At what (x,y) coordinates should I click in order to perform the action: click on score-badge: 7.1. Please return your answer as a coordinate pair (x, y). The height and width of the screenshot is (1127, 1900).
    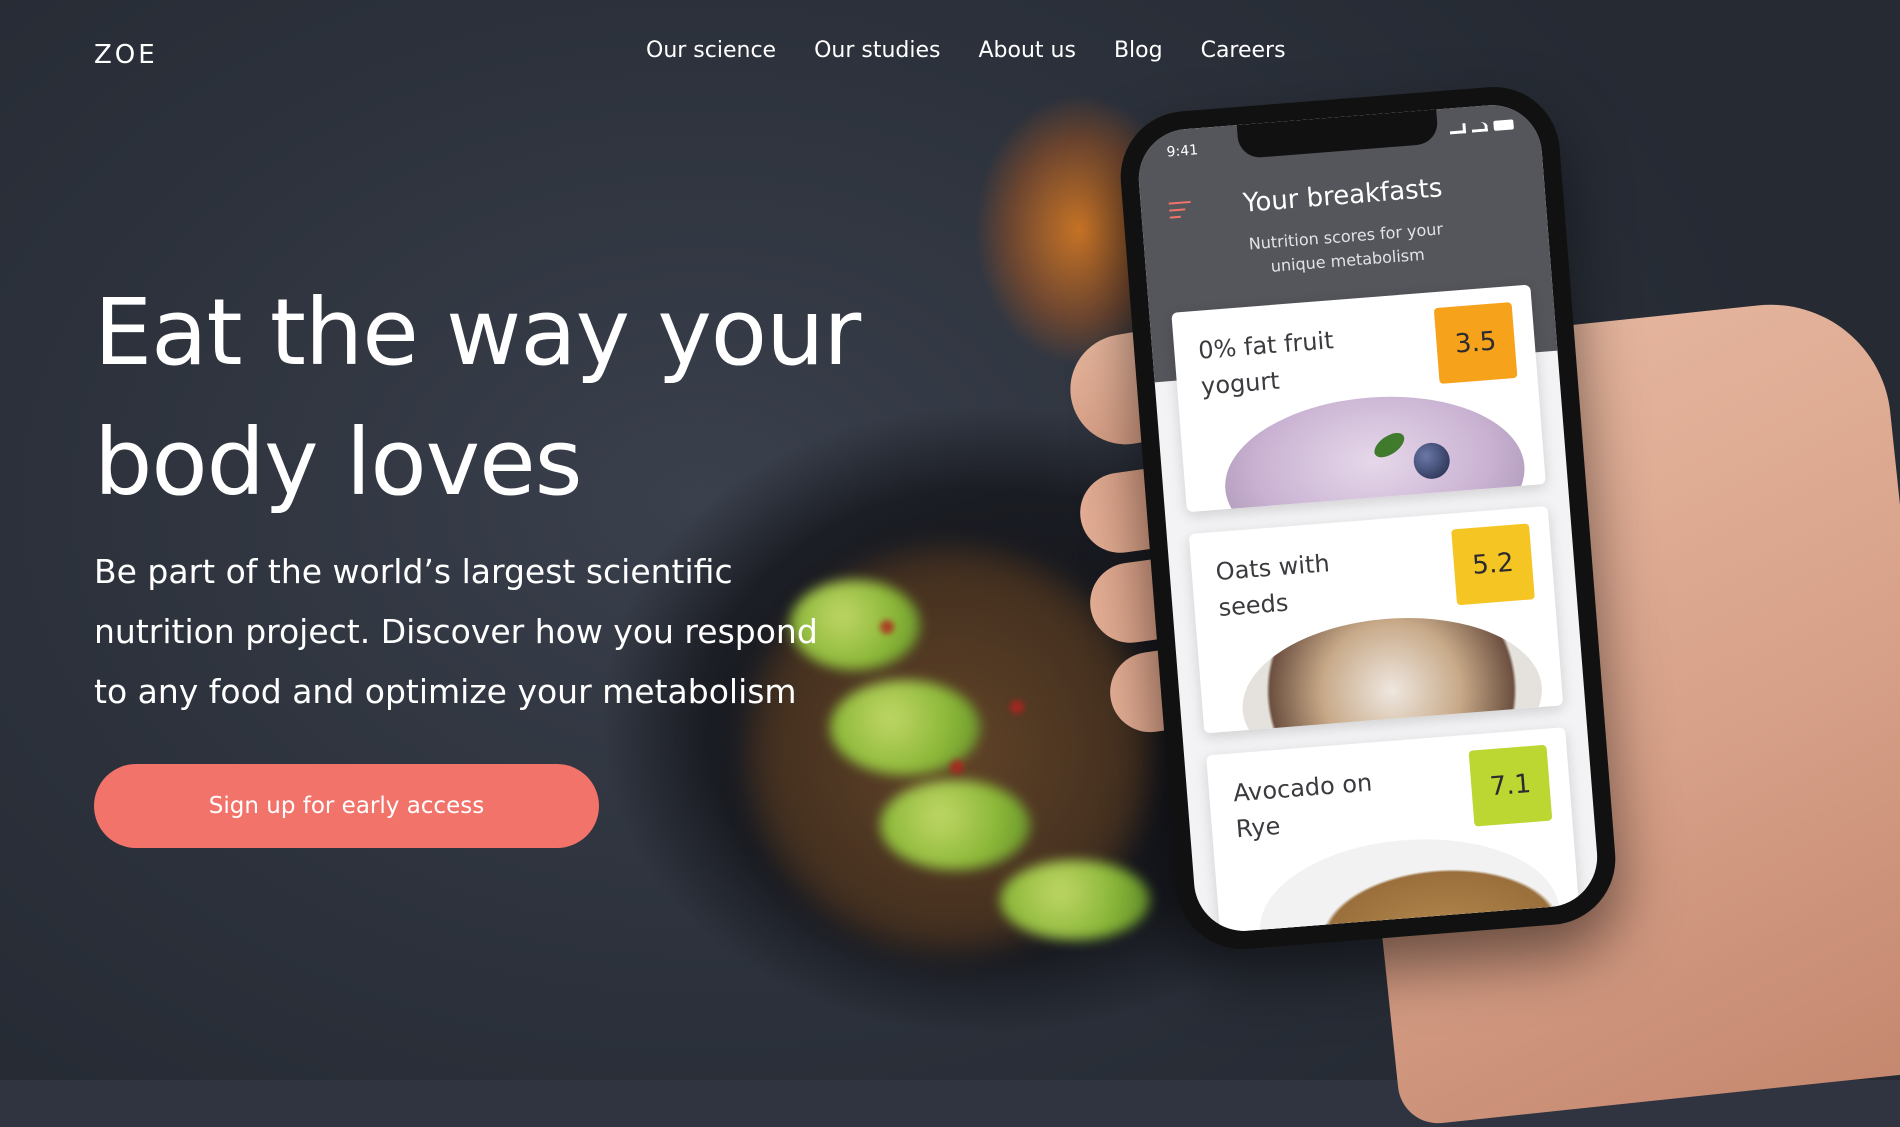
    Looking at the image, I should click on (1510, 785).